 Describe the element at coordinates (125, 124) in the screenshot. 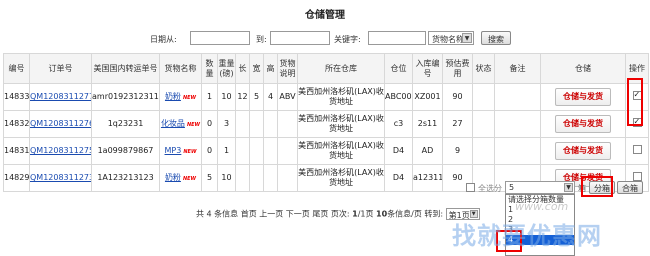

I see `cell-tracking: 1q23231` at that location.